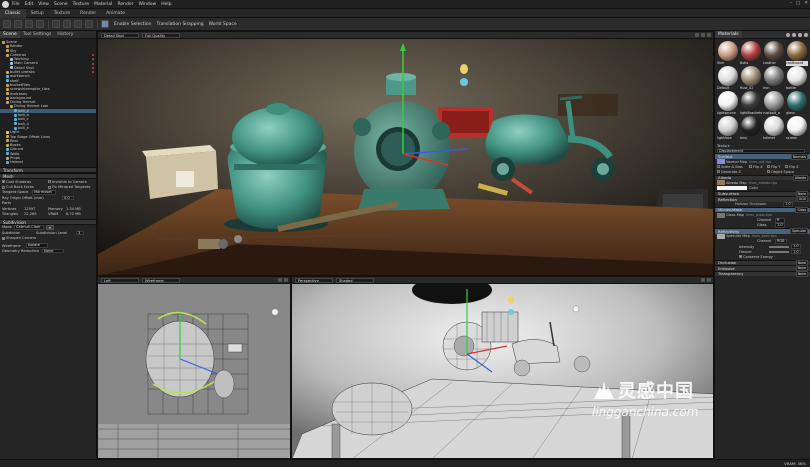 This screenshot has height=467, width=810. Describe the element at coordinates (50, 227) in the screenshot. I see `mode-apply-button: ▾` at that location.